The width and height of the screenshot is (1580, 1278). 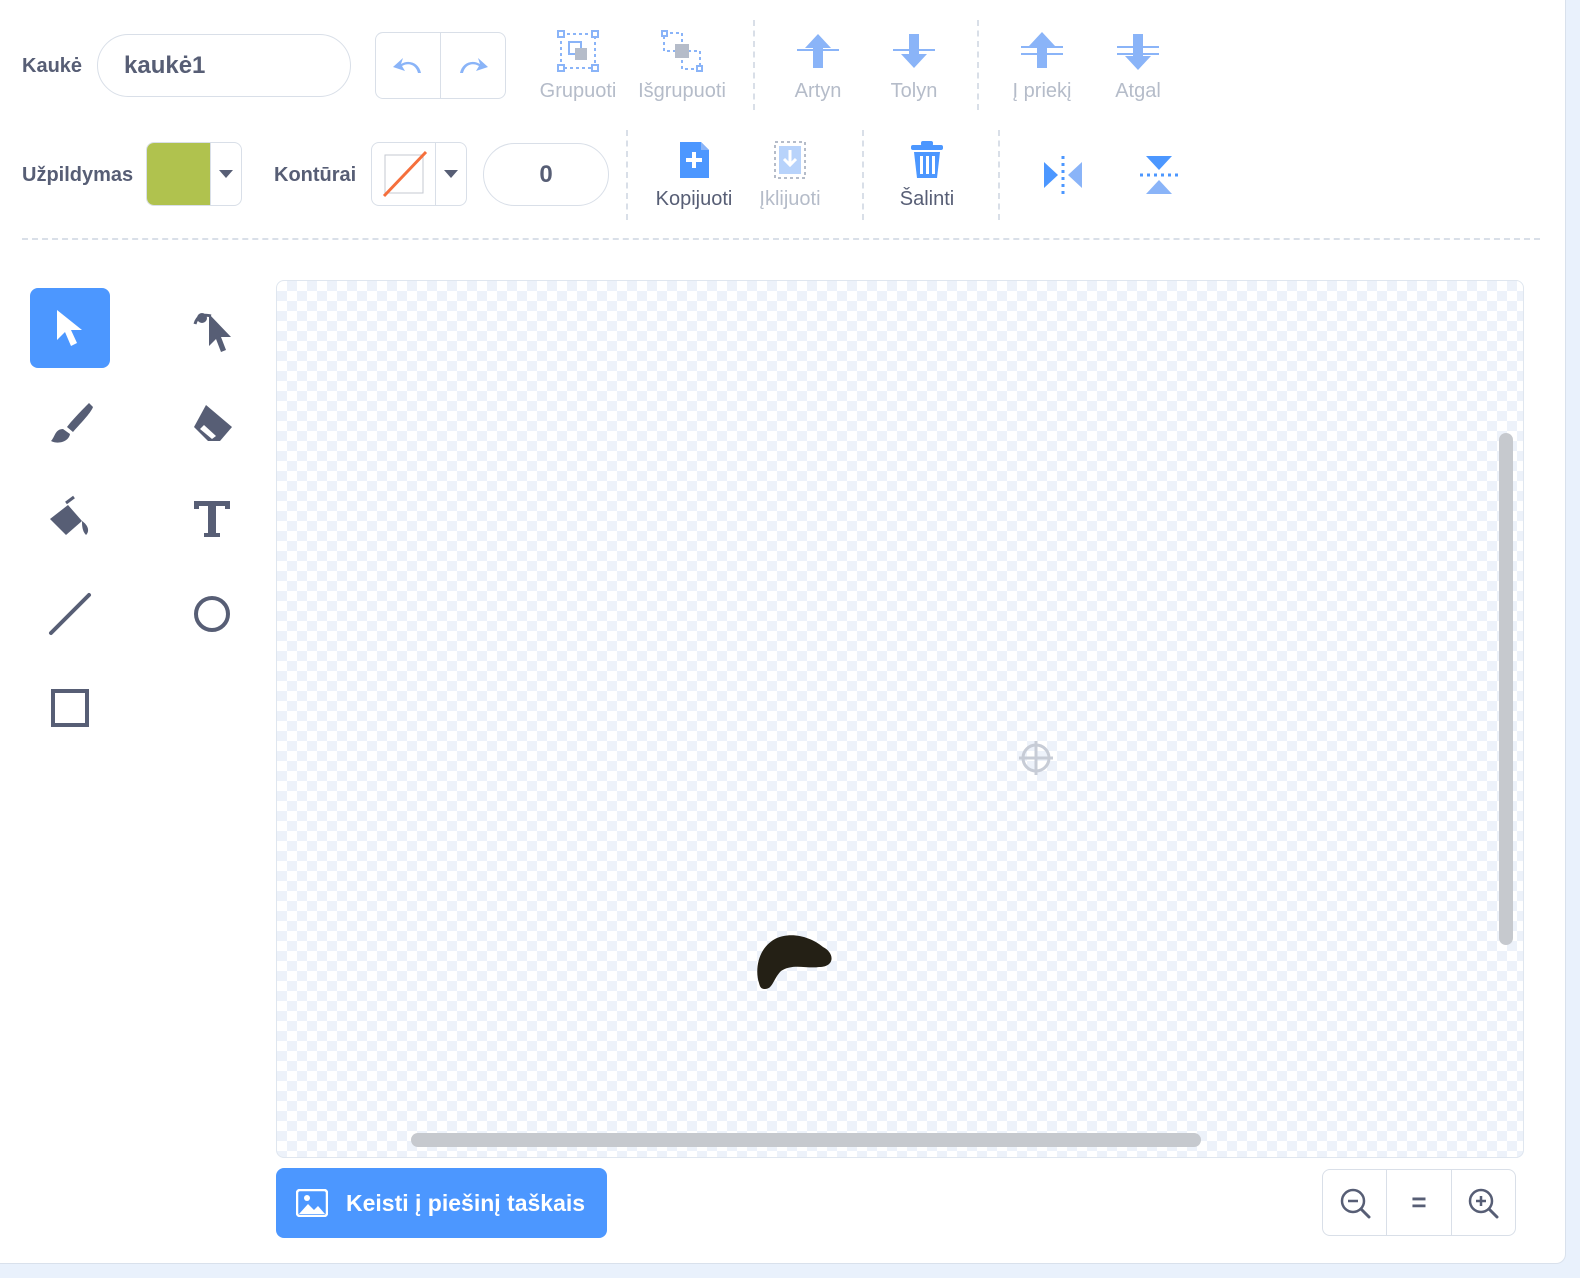 I want to click on zoom-in-icon, so click(x=1484, y=1203).